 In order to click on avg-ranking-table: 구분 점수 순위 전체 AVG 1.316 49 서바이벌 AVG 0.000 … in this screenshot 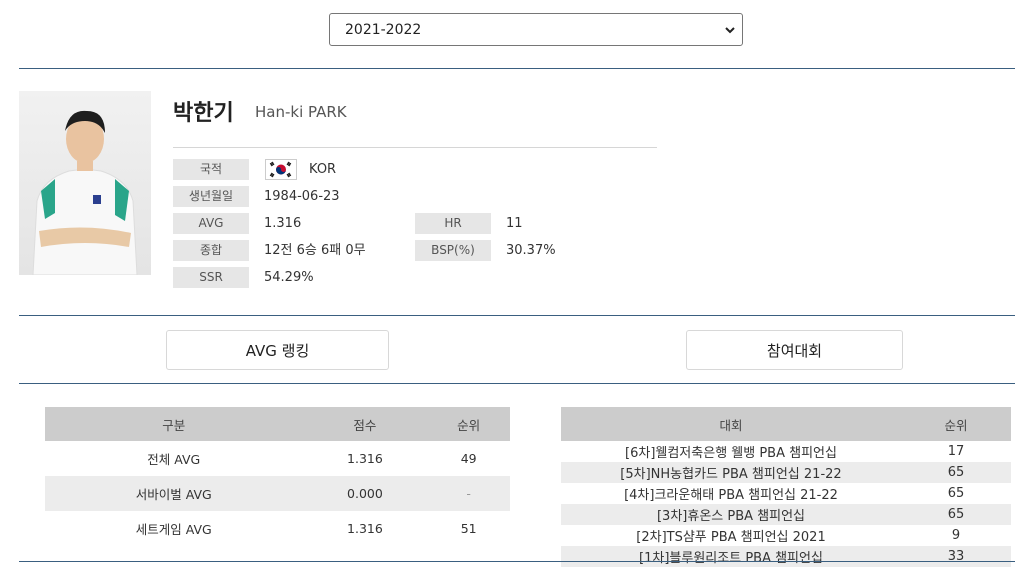, I will do `click(277, 476)`.